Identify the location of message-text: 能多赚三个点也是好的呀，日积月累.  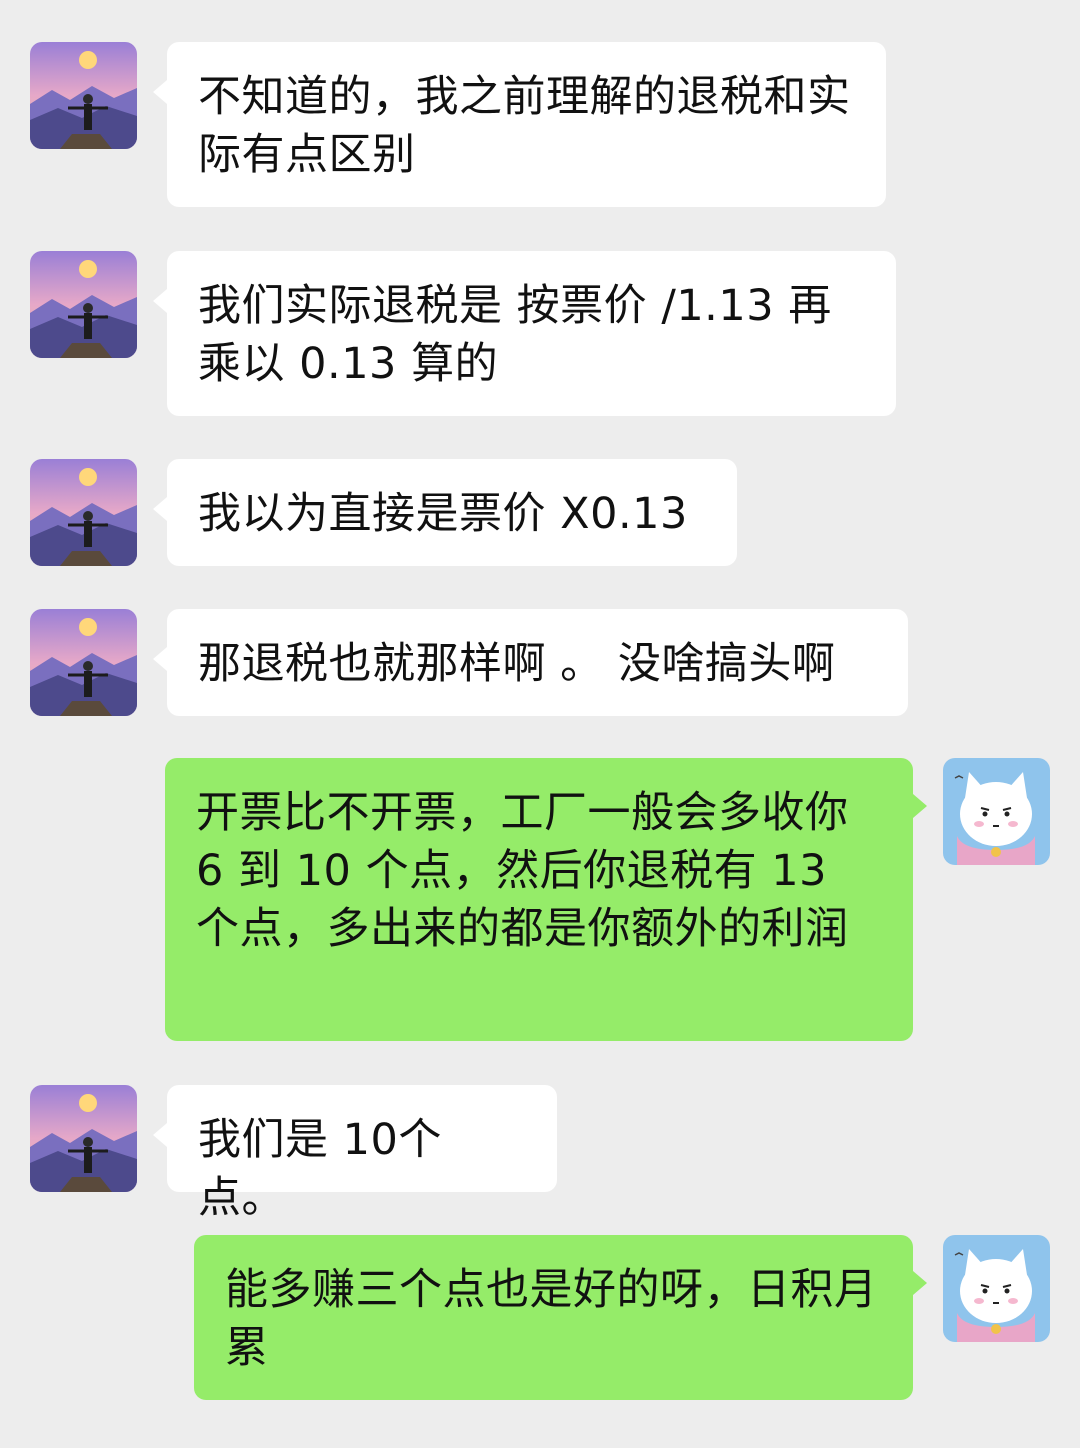
(551, 1319).